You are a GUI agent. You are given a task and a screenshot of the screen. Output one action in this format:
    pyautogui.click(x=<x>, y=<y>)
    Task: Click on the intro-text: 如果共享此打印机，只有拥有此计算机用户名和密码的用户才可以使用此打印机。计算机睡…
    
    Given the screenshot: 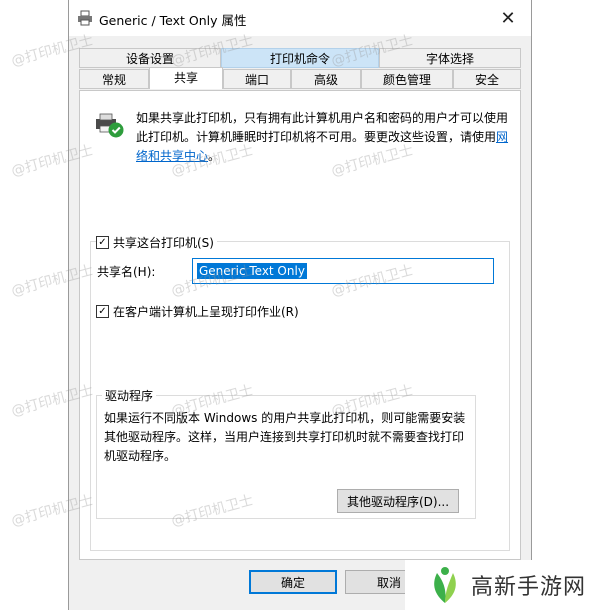 What is the action you would take?
    pyautogui.click(x=322, y=127)
    